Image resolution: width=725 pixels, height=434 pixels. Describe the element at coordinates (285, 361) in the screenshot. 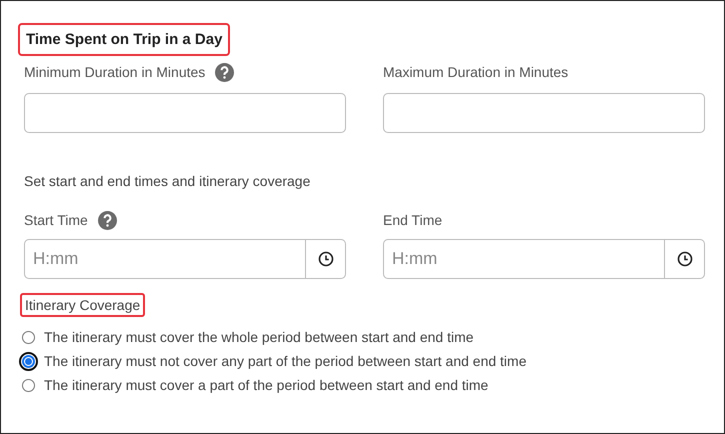

I see `radio-label: The itinerary must not cover any part of the period between start and end time` at that location.